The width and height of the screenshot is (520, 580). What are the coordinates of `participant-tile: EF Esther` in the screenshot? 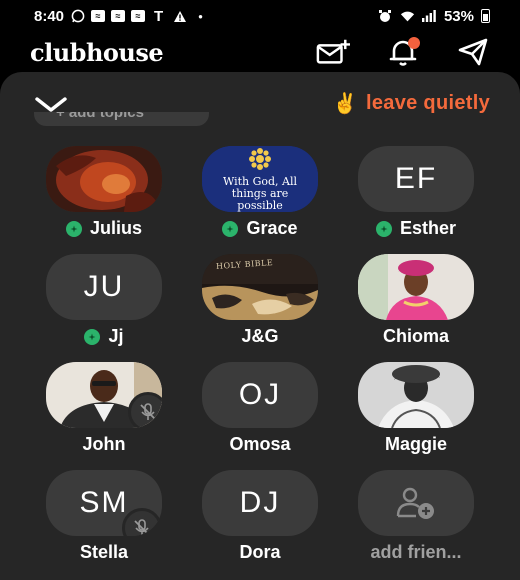 It's located at (416, 192).